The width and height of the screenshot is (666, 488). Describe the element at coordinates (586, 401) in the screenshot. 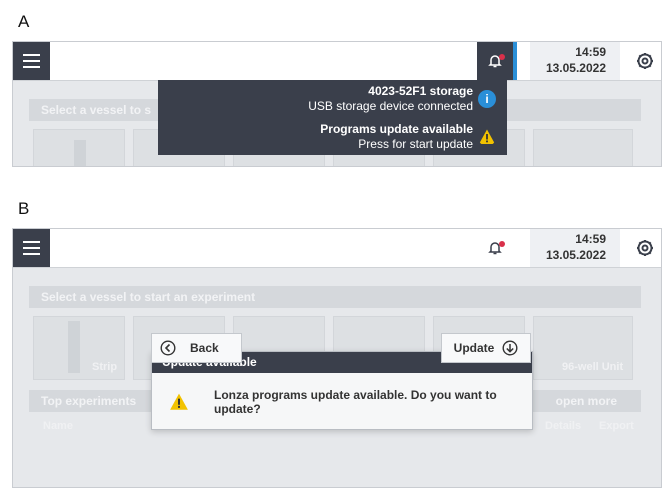

I see `open-more-link: open more` at that location.